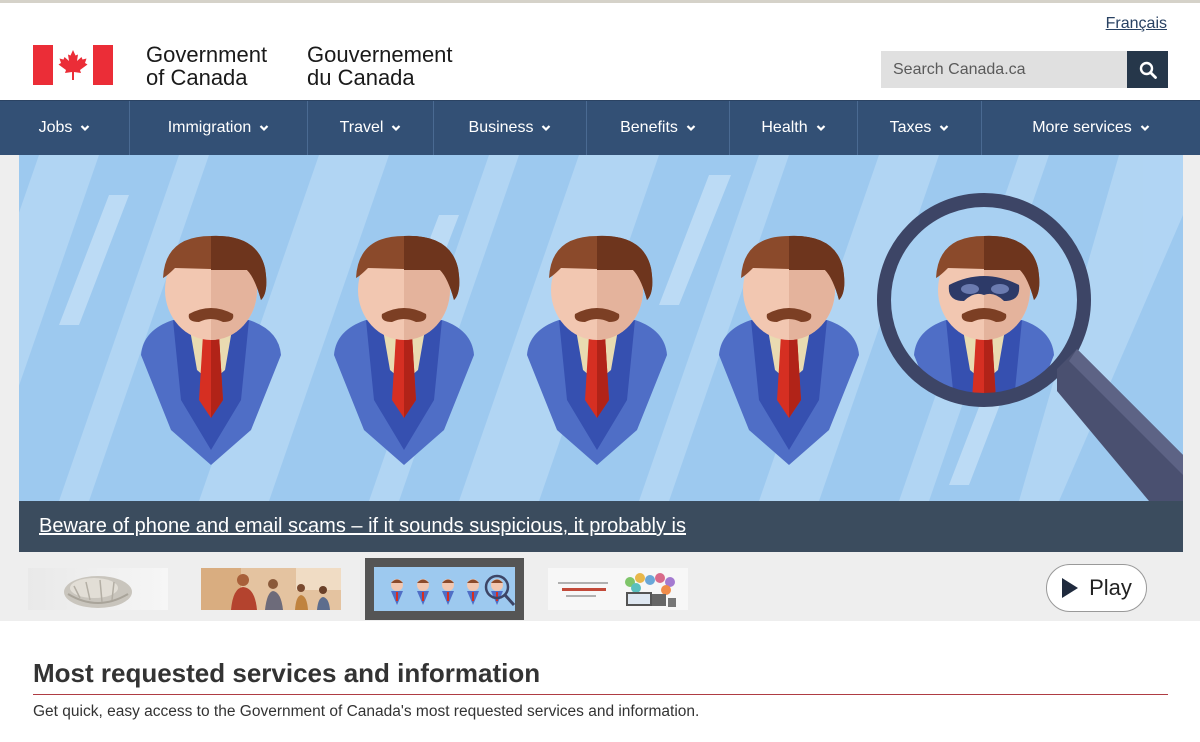 This screenshot has width=1200, height=742. I want to click on wordmark-english: Government of Canada, so click(206, 66).